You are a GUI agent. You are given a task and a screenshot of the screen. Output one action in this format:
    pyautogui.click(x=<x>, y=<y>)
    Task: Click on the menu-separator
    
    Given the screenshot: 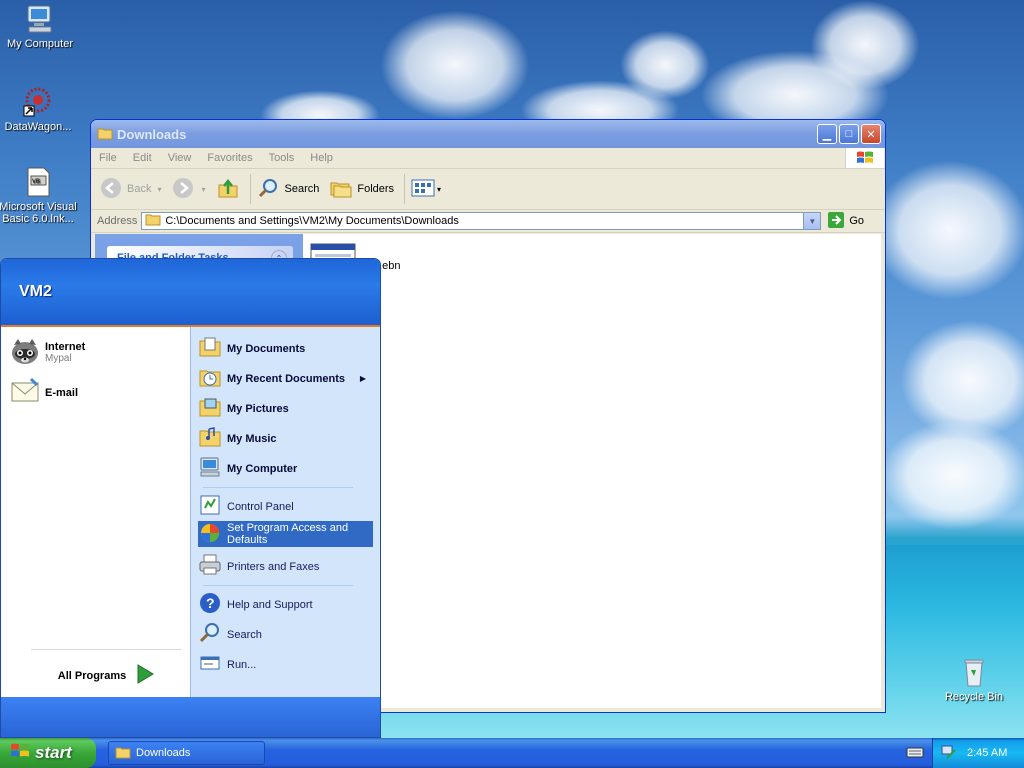 What is the action you would take?
    pyautogui.click(x=278, y=585)
    